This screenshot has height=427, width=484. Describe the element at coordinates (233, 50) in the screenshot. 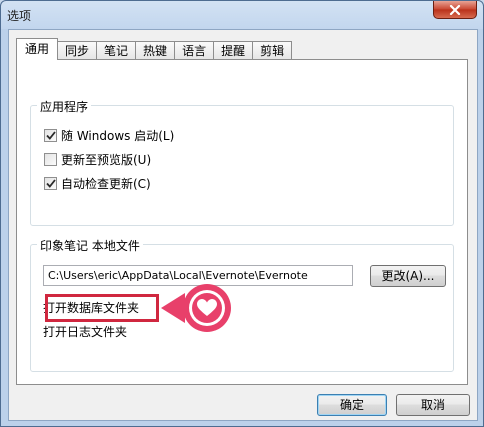

I see `tab-reminders: 提醒` at that location.